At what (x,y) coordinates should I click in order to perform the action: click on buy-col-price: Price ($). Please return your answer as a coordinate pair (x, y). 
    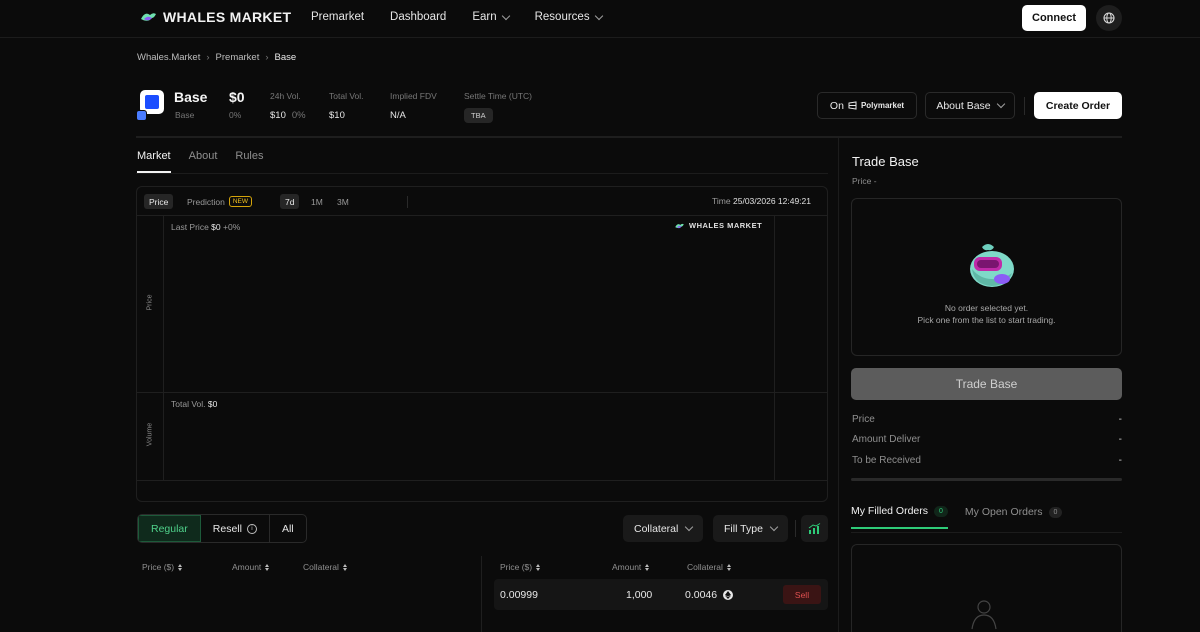
    Looking at the image, I should click on (162, 567).